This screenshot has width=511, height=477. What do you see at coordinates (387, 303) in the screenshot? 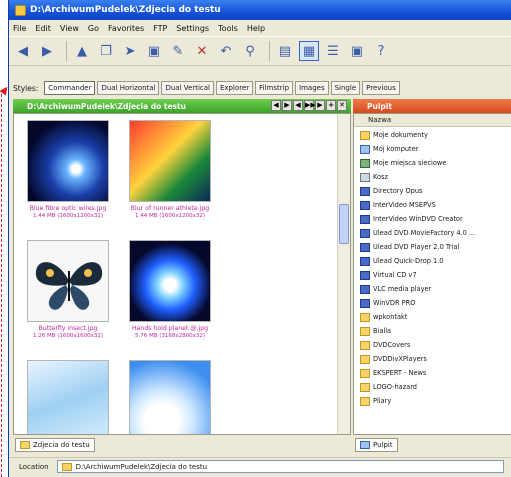
I see `list-item: WinVDR PRO` at bounding box center [387, 303].